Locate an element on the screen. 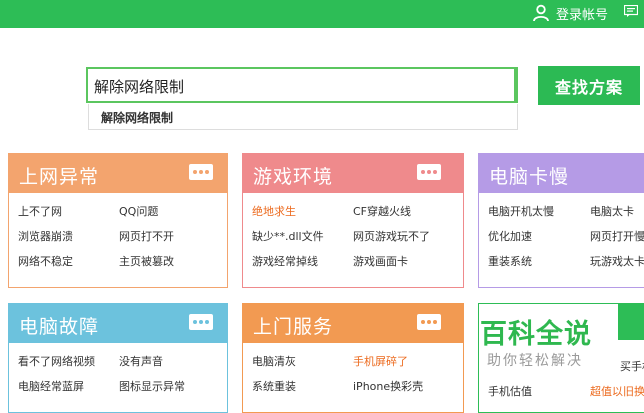 The image size is (644, 413). card-link: 网页打开慢 is located at coordinates (617, 236).